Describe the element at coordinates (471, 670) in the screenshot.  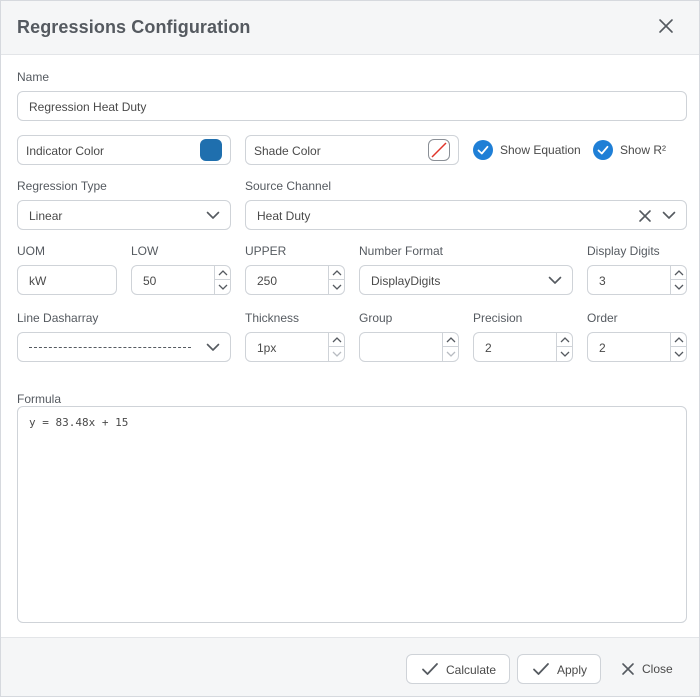
I see `calculate-label: Calculate` at that location.